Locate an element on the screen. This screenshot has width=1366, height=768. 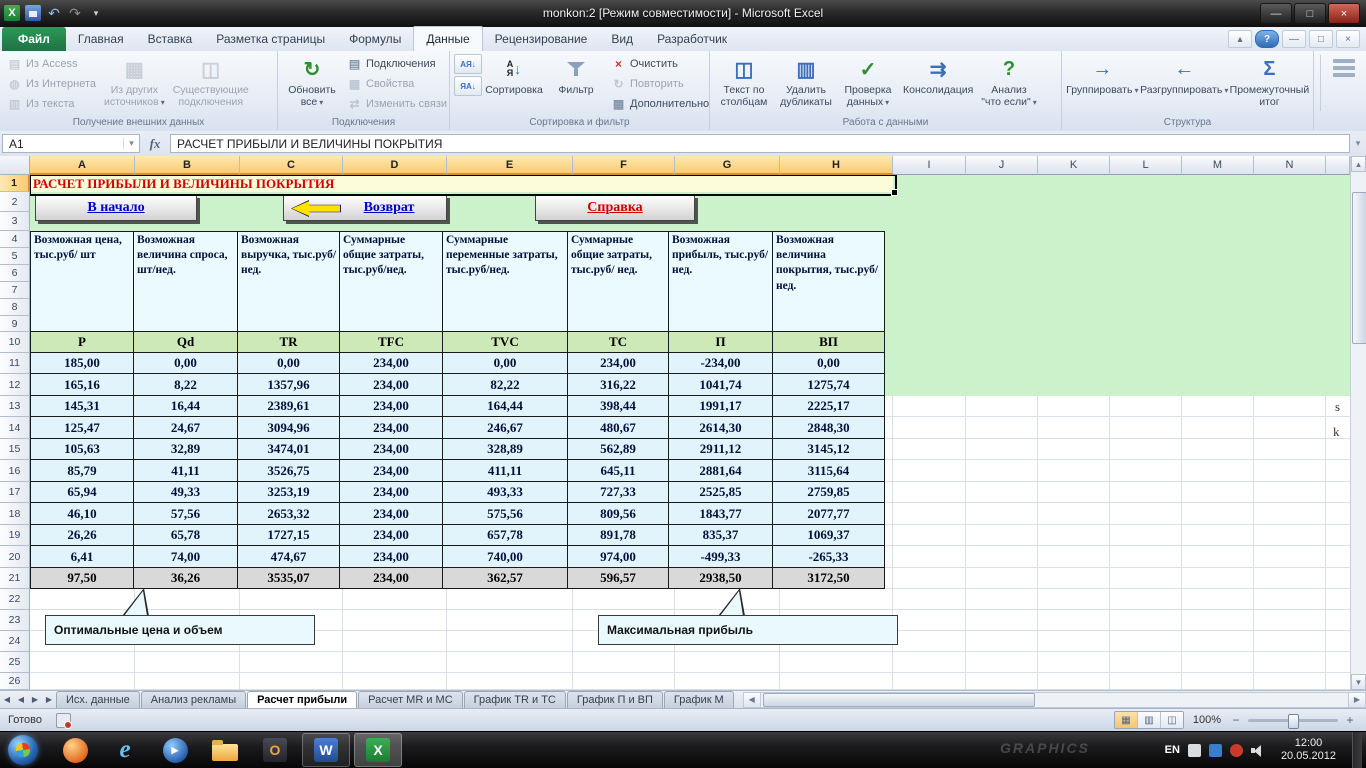
column-header-F: F is located at coordinates (624, 165).